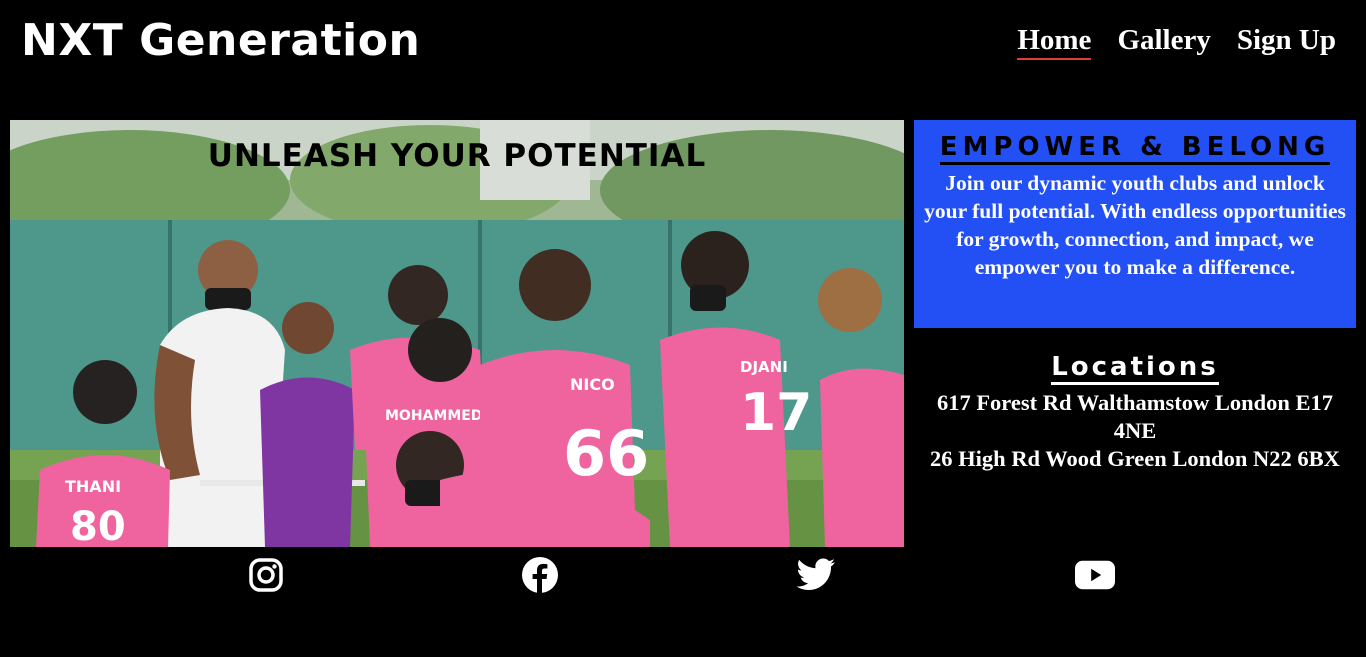  I want to click on location-item: 26 High Rd Wood Green London N22 6BX, so click(1135, 458).